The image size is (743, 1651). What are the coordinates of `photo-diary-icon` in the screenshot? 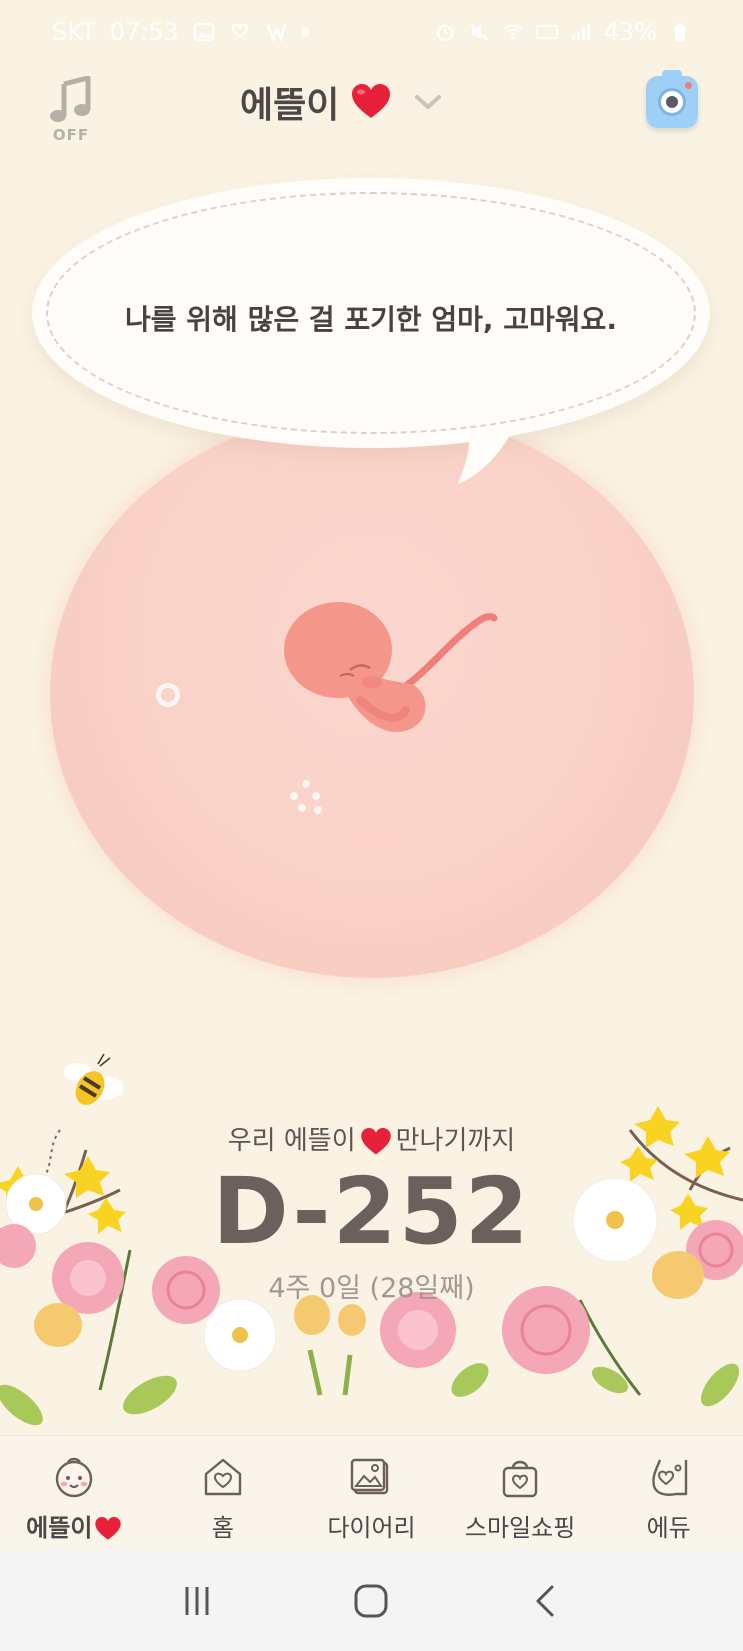 It's located at (370, 1476).